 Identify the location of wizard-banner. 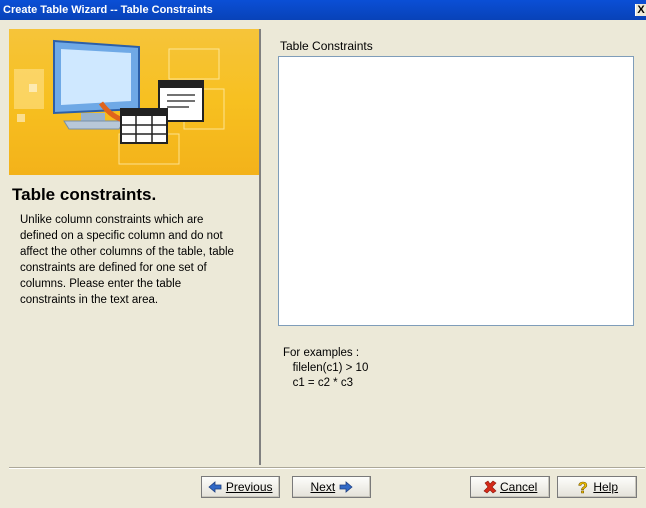
(134, 102).